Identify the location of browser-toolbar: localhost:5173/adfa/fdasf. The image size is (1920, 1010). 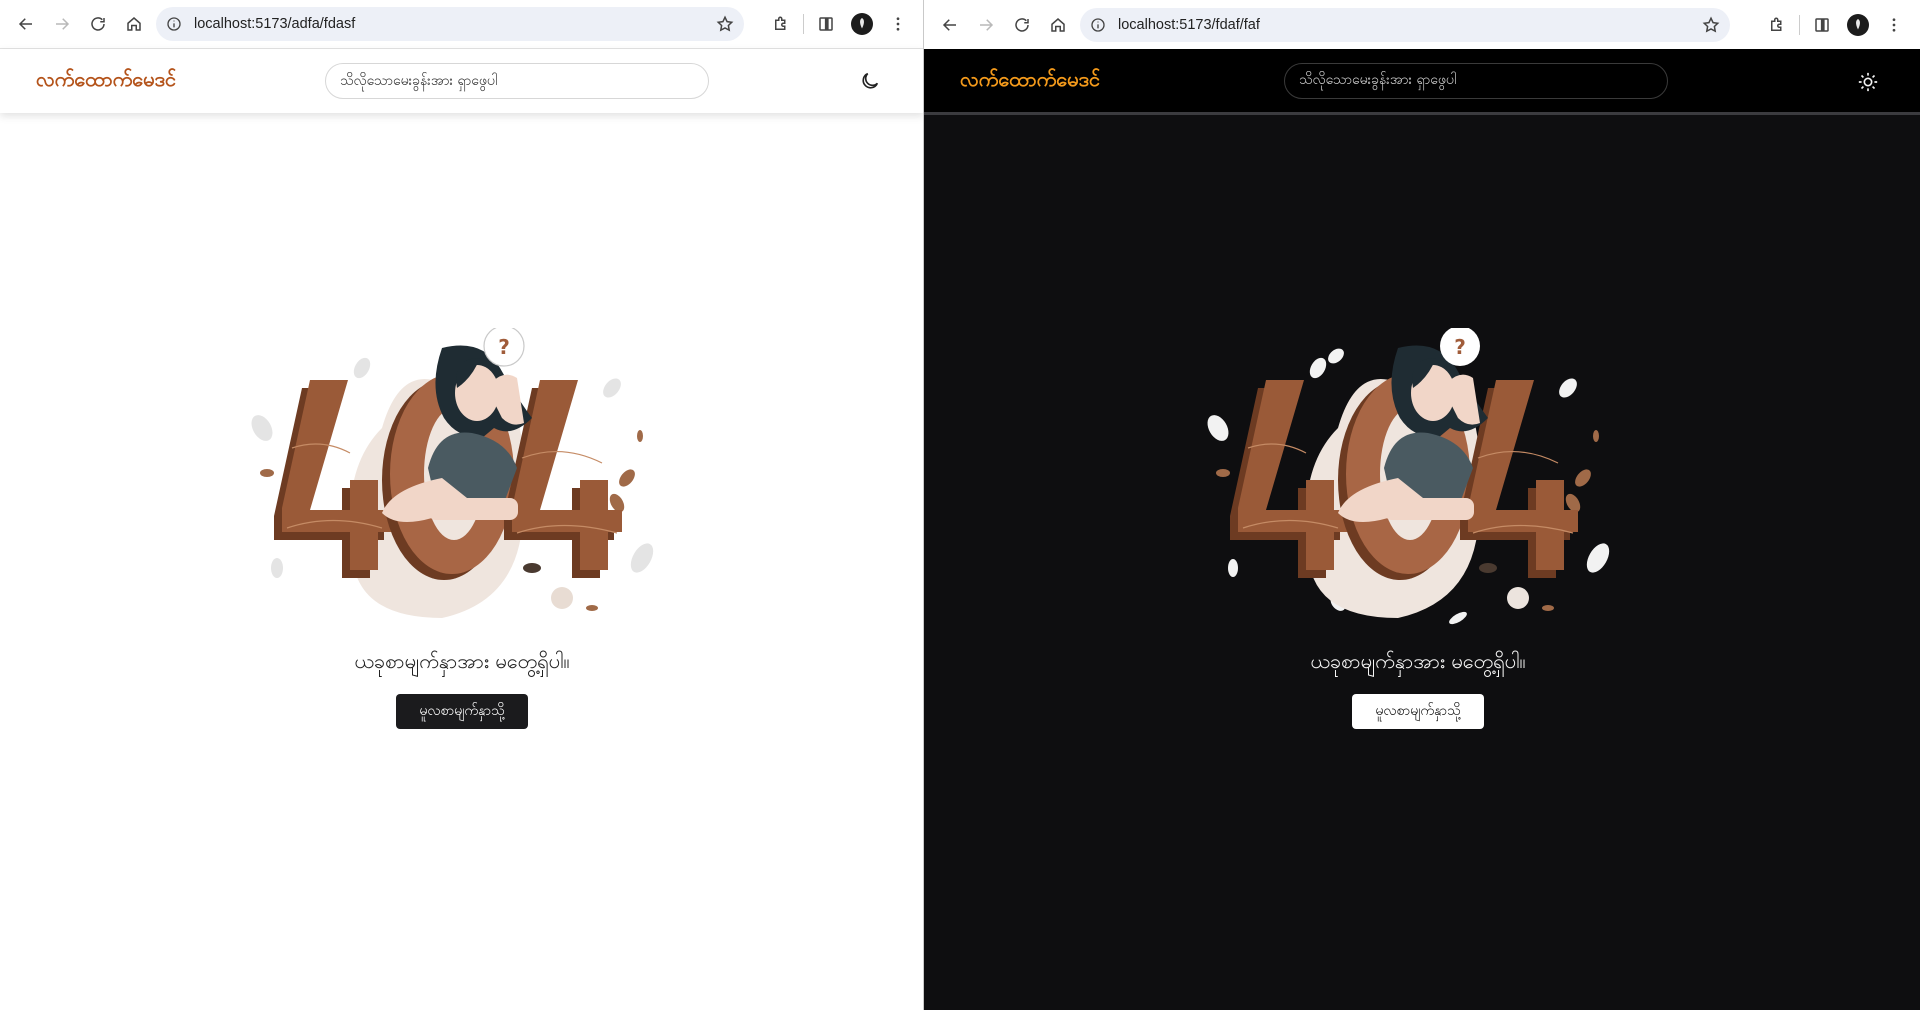
(462, 24).